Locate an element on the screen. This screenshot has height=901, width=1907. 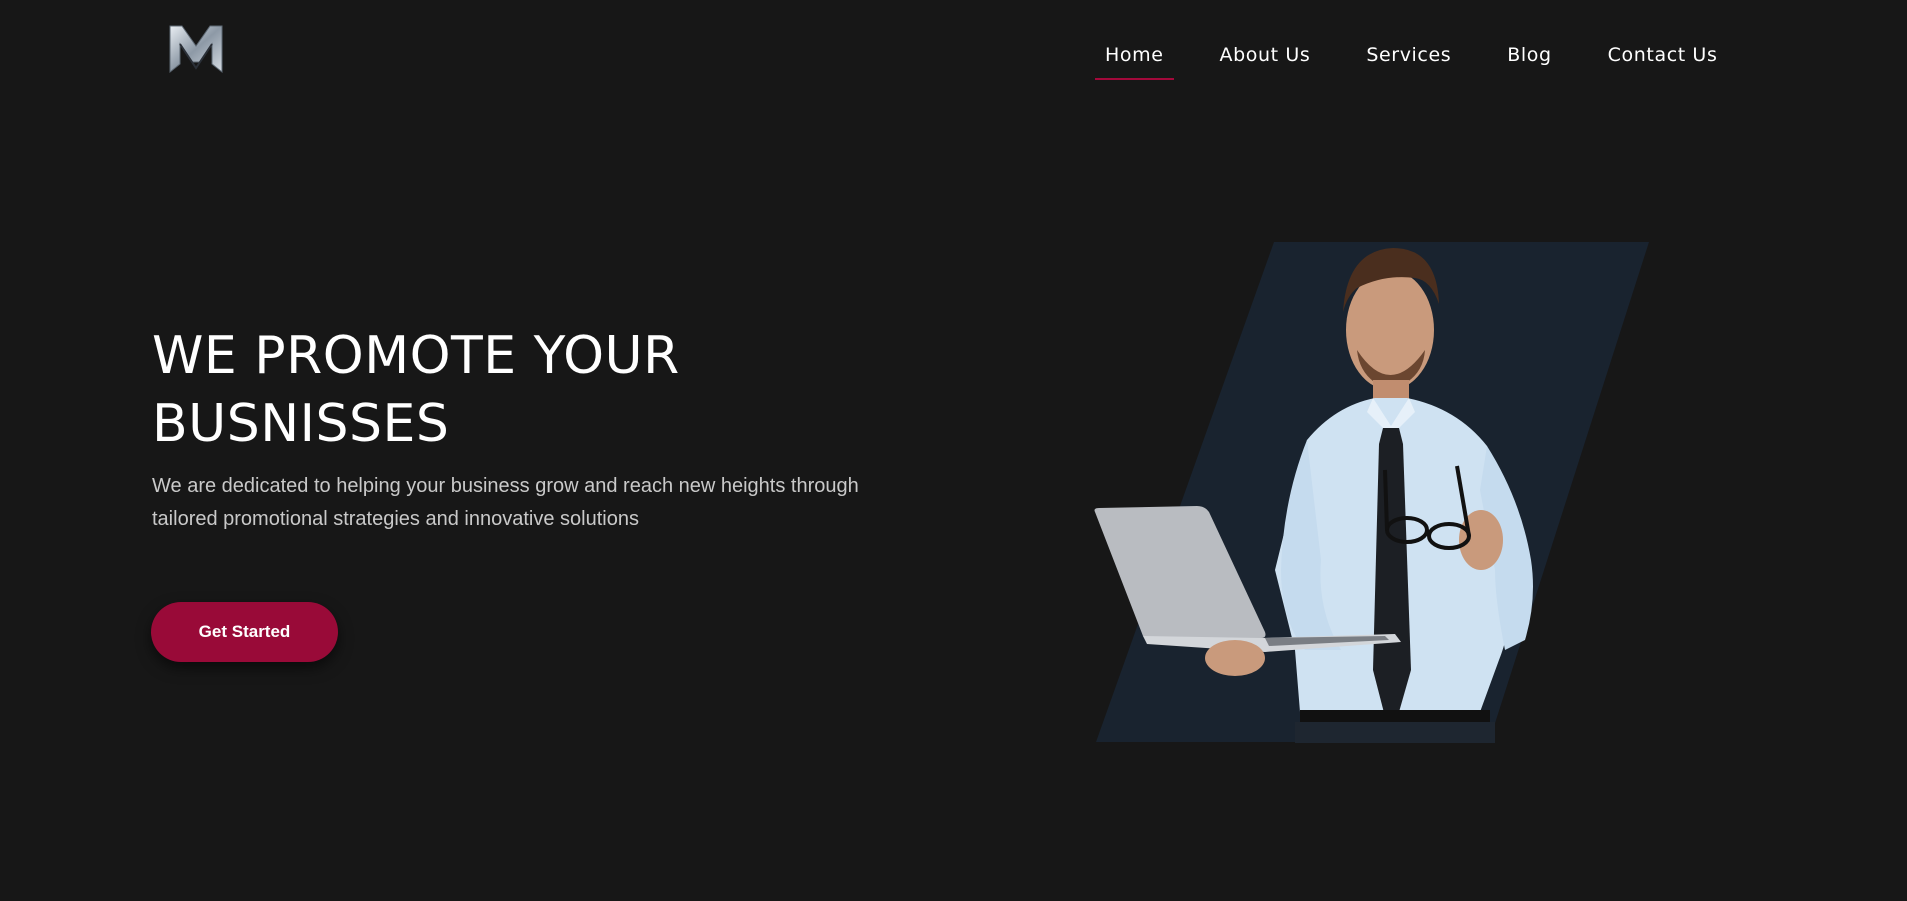
nav-services: Services is located at coordinates (1408, 58).